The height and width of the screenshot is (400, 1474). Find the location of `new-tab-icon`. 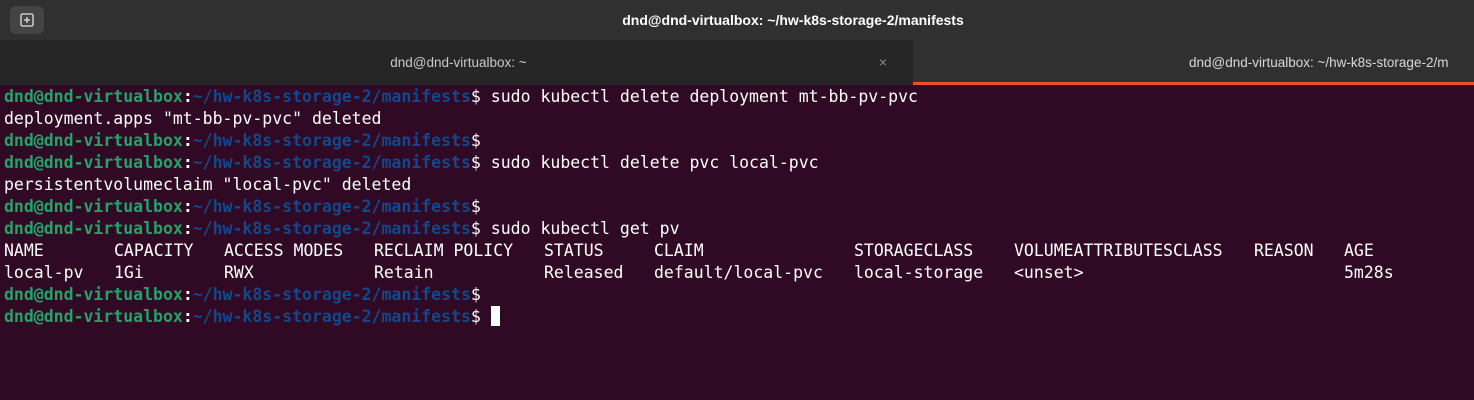

new-tab-icon is located at coordinates (27, 20).